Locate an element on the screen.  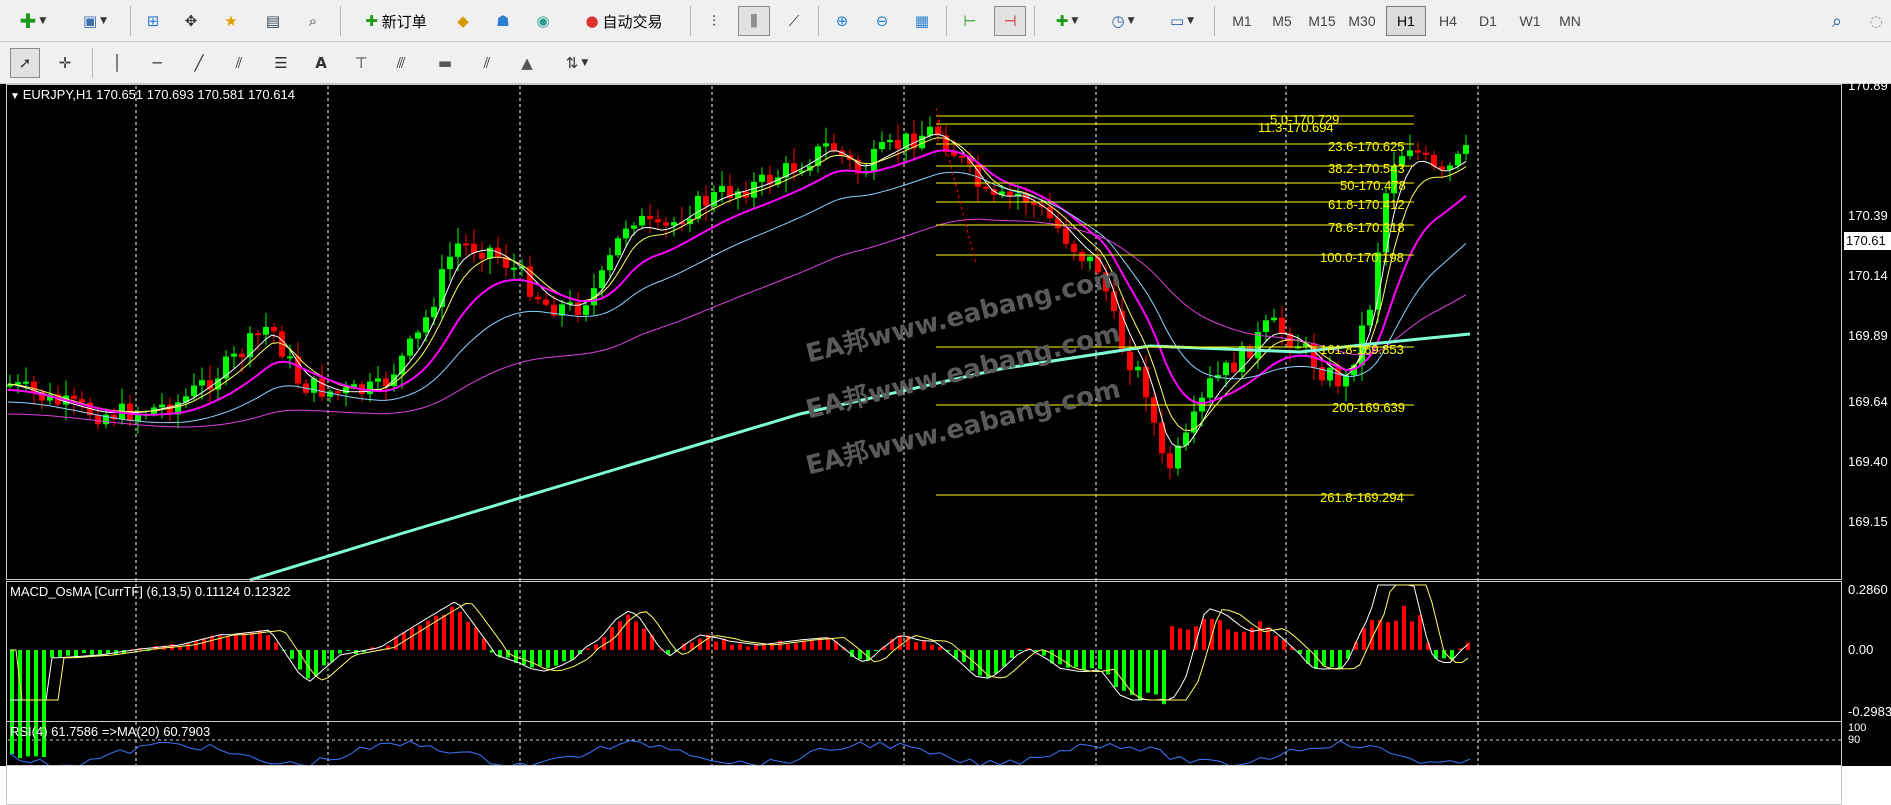
line-chart-button: ⟋ is located at coordinates (794, 21).